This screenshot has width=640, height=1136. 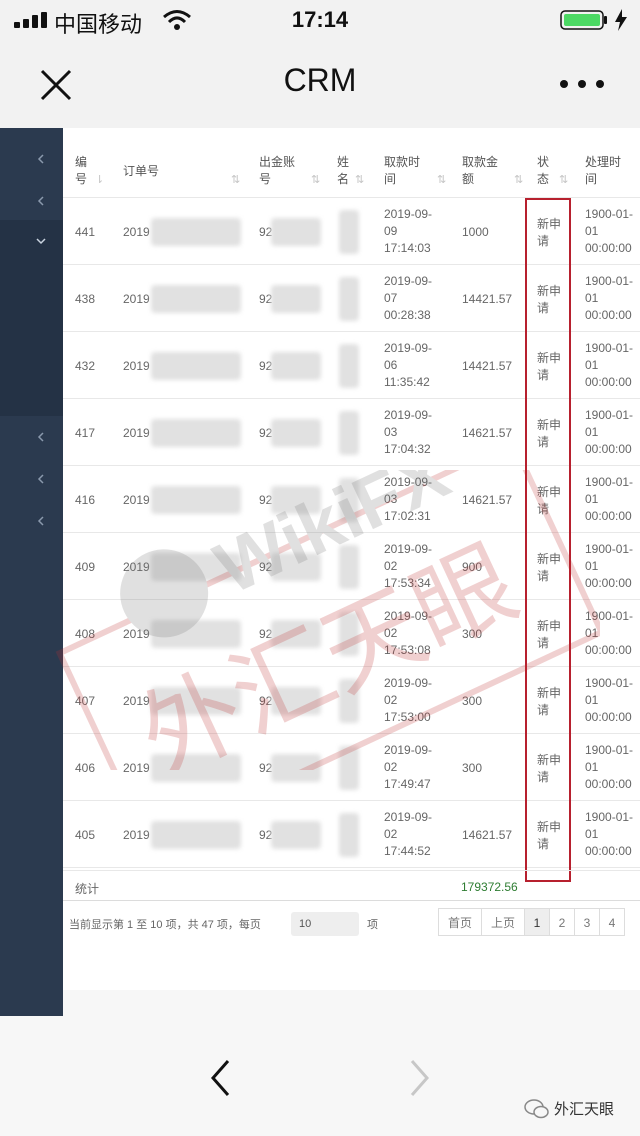 What do you see at coordinates (562, 922) in the screenshot?
I see `page-button-2: 2` at bounding box center [562, 922].